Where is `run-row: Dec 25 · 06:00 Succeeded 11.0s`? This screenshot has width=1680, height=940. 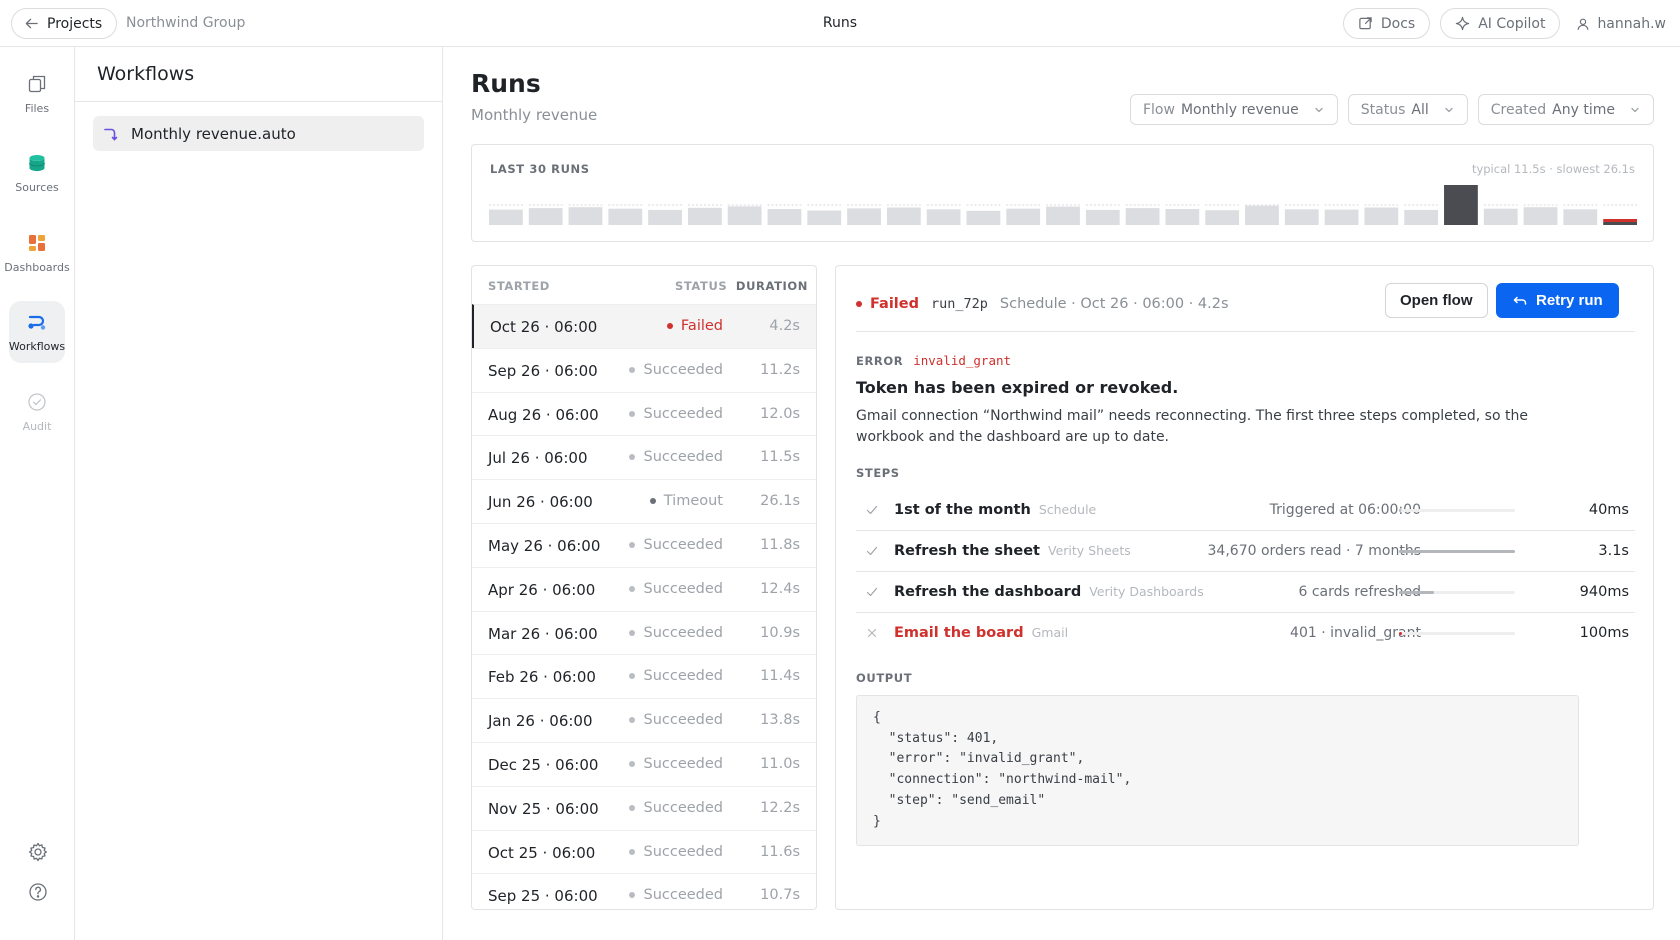
run-row: Dec 25 · 06:00 Succeeded 11.0s is located at coordinates (644, 763).